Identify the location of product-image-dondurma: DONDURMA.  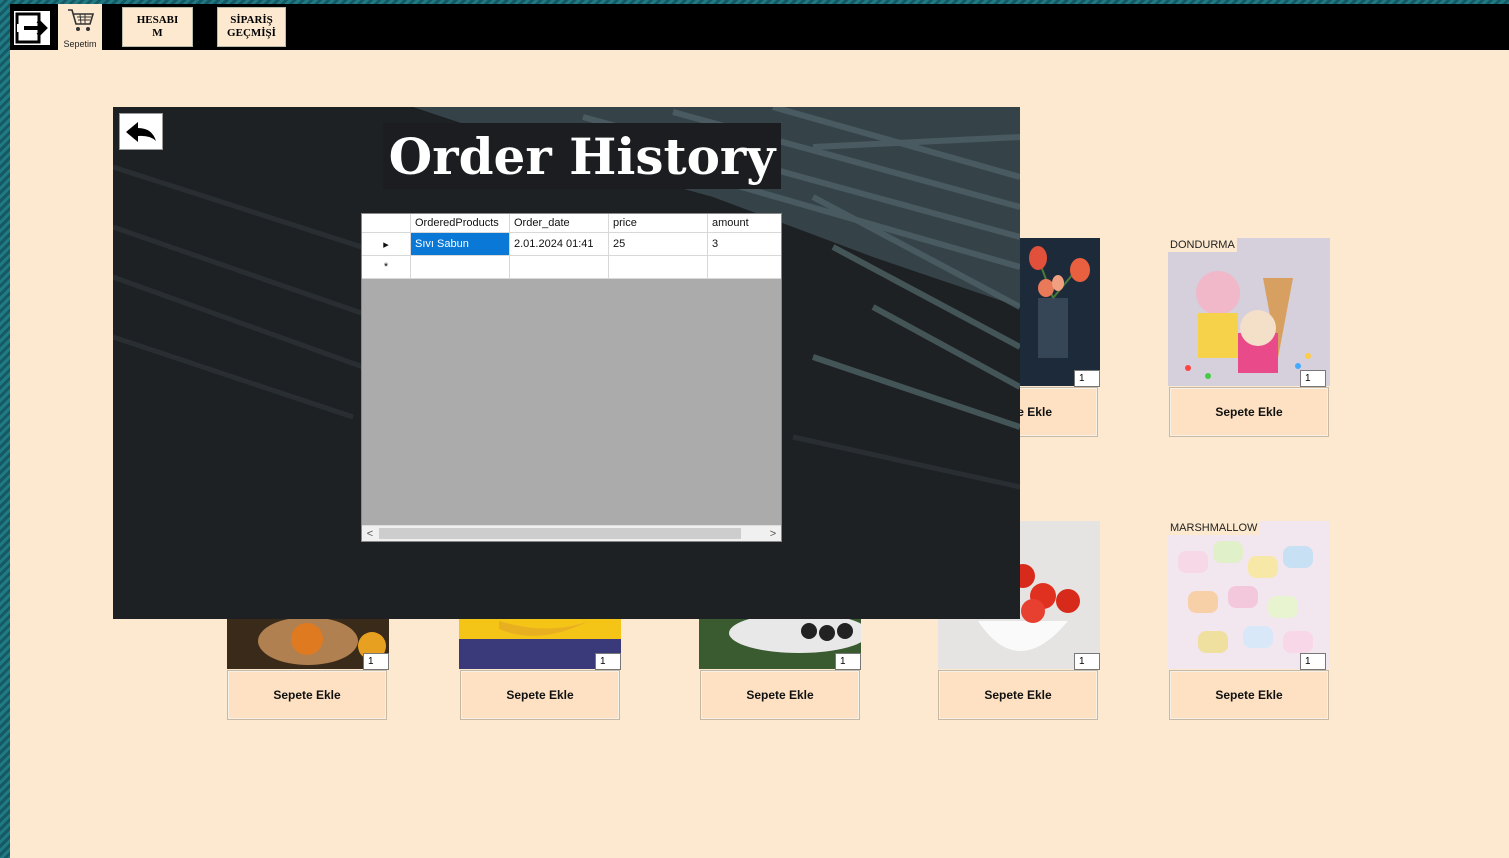
(1249, 312).